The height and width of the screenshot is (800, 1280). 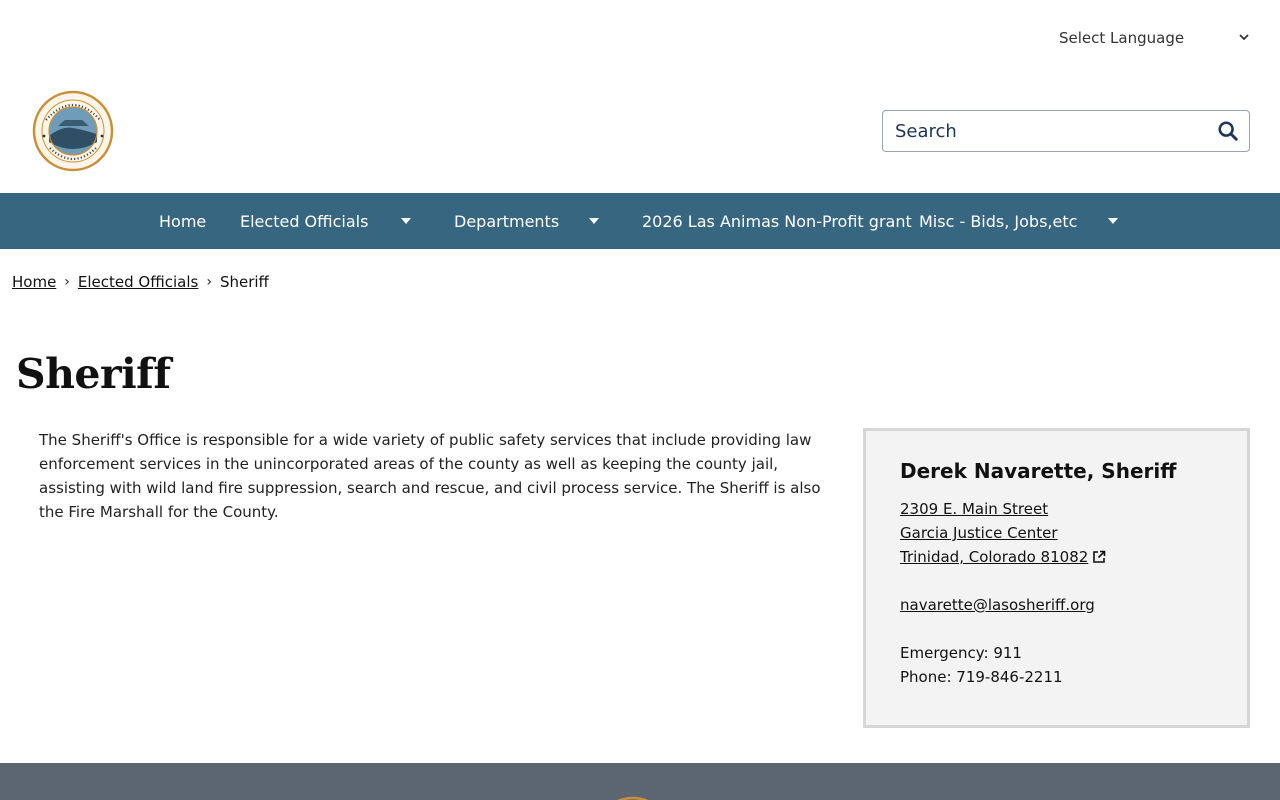 I want to click on nav-item-elected-officials: Elected Officials, so click(x=304, y=221).